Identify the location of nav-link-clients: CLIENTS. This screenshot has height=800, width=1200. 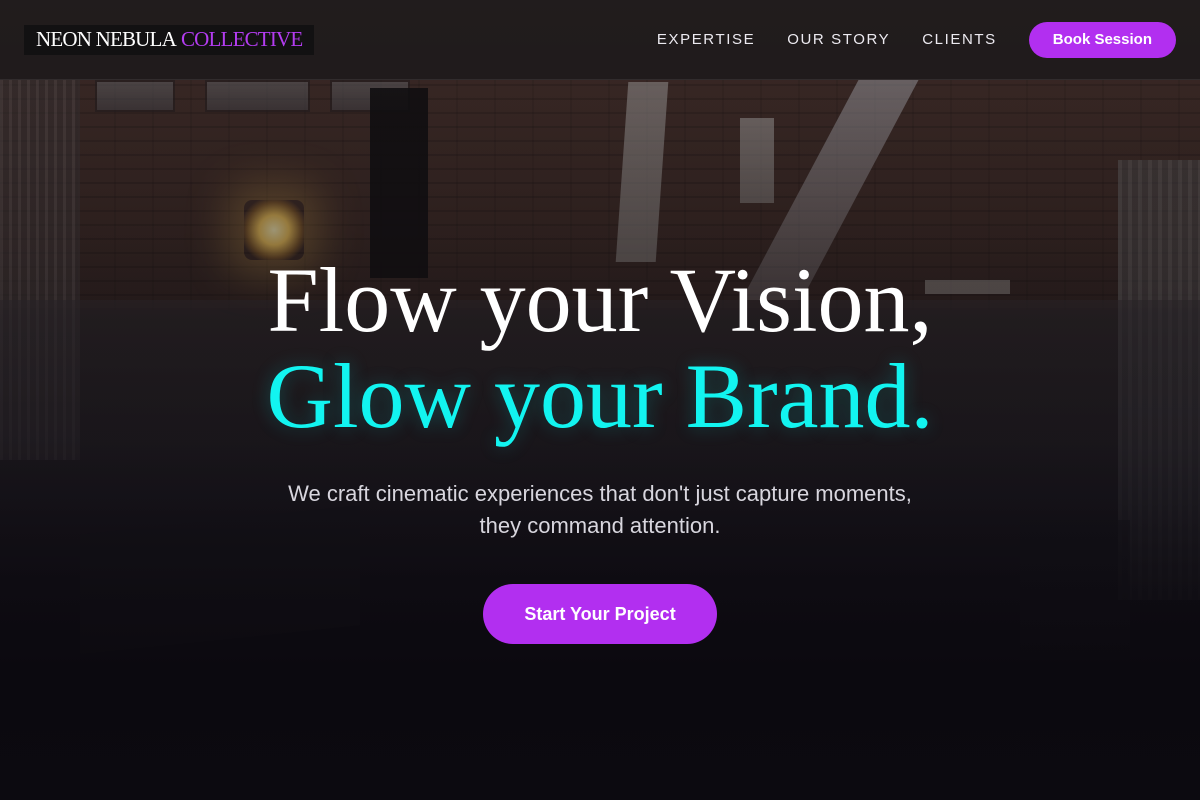
(959, 39).